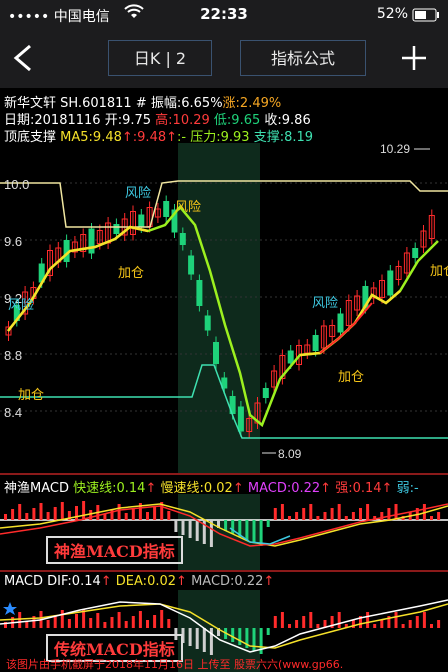 The image size is (448, 672). What do you see at coordinates (23, 58) in the screenshot?
I see `back-icon` at bounding box center [23, 58].